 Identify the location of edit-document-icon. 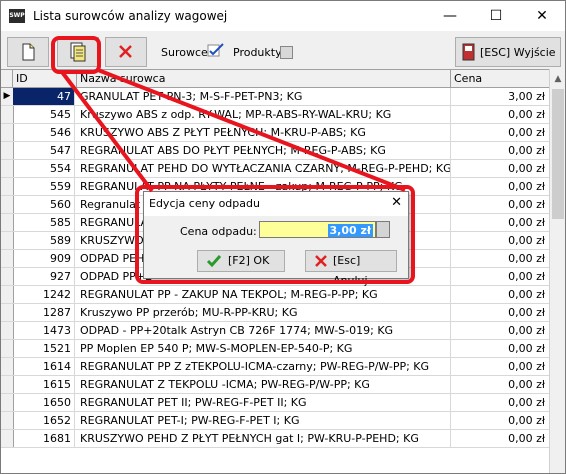
(78, 52).